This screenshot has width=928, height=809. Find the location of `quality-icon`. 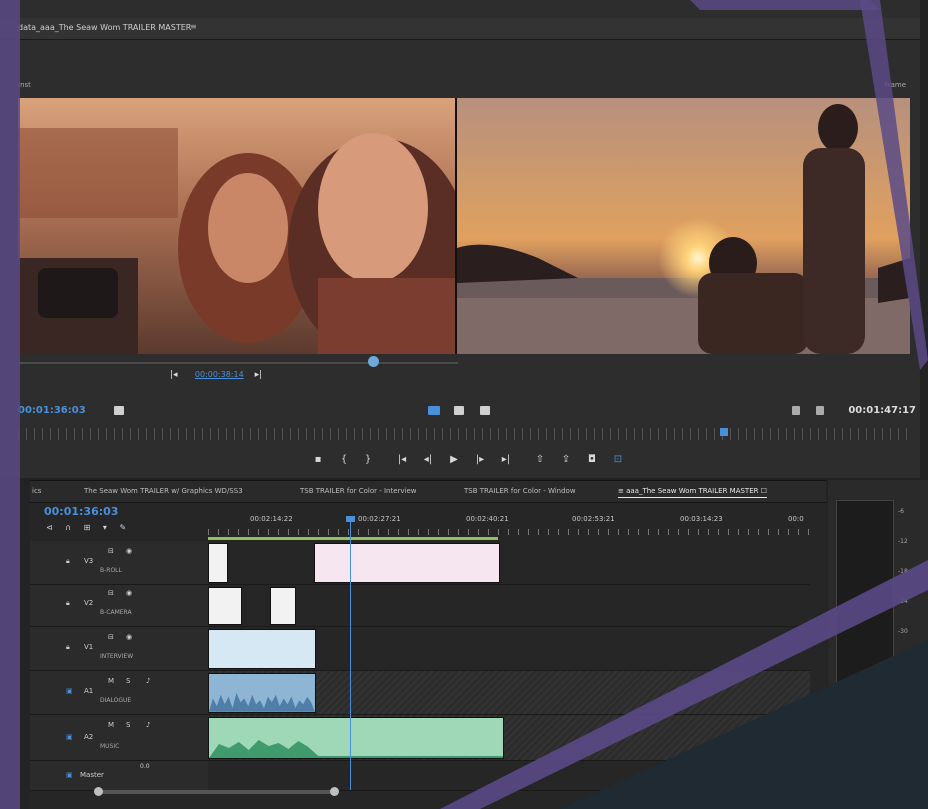

quality-icon is located at coordinates (459, 410).